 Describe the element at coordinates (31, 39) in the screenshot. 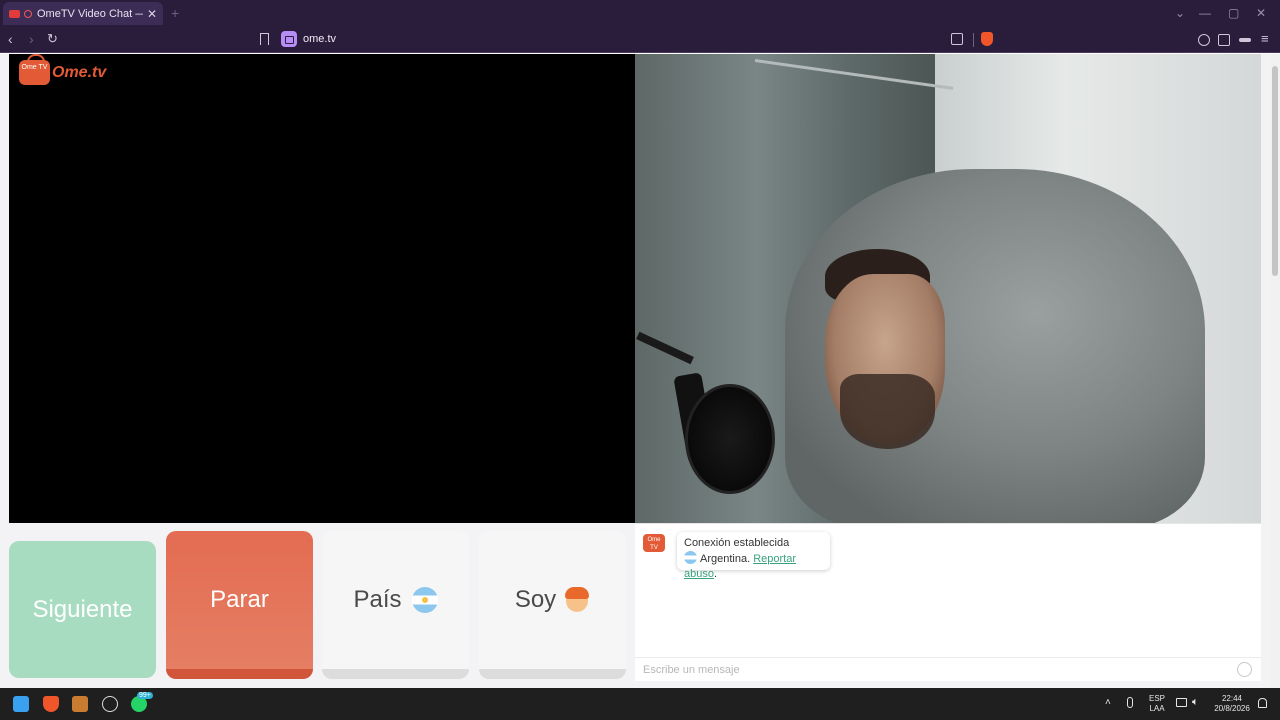

I see `forward-icon: ›` at that location.